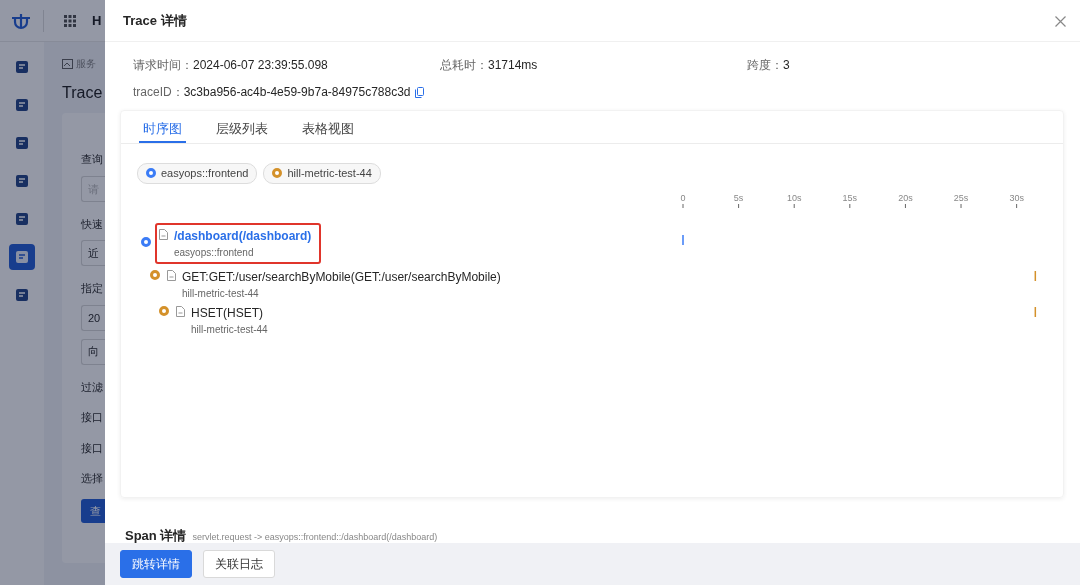 This screenshot has width=1080, height=585. I want to click on info-label: 总耗时：, so click(464, 65).